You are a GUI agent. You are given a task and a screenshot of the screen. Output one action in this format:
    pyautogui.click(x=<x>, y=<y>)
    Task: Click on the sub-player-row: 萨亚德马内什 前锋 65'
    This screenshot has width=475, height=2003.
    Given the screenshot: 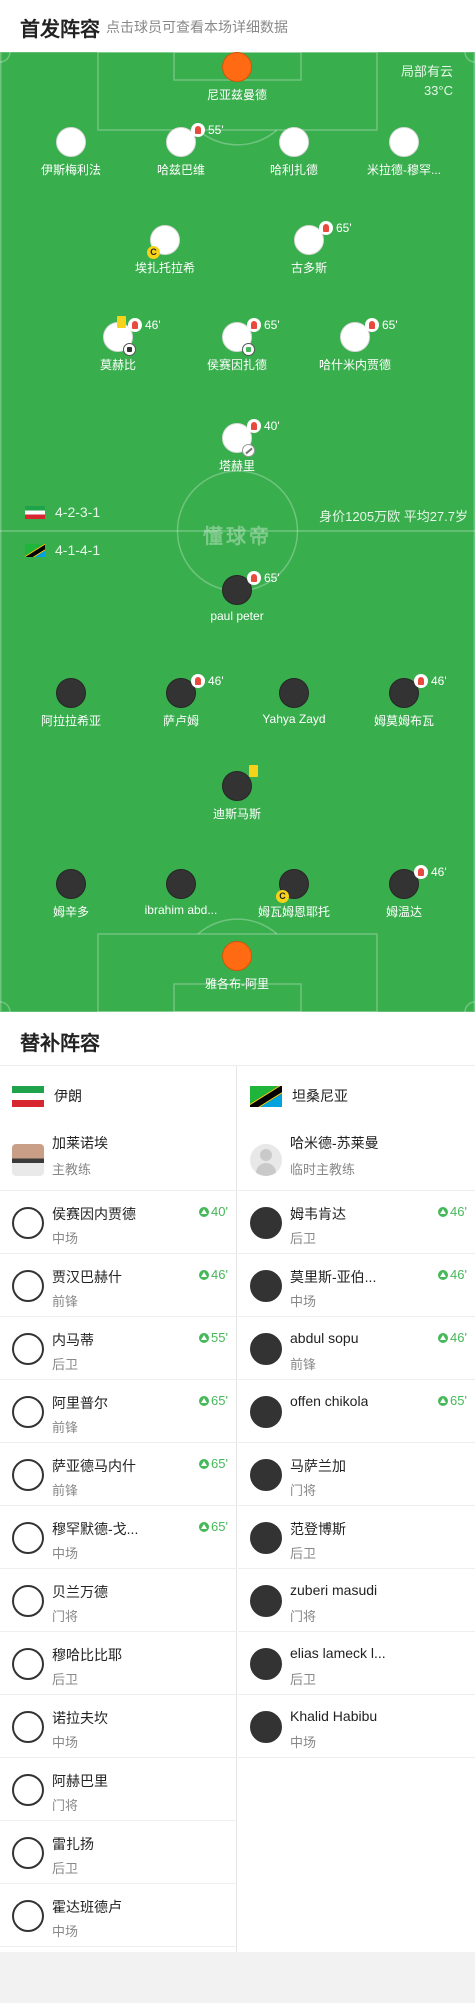 What is the action you would take?
    pyautogui.click(x=118, y=1474)
    